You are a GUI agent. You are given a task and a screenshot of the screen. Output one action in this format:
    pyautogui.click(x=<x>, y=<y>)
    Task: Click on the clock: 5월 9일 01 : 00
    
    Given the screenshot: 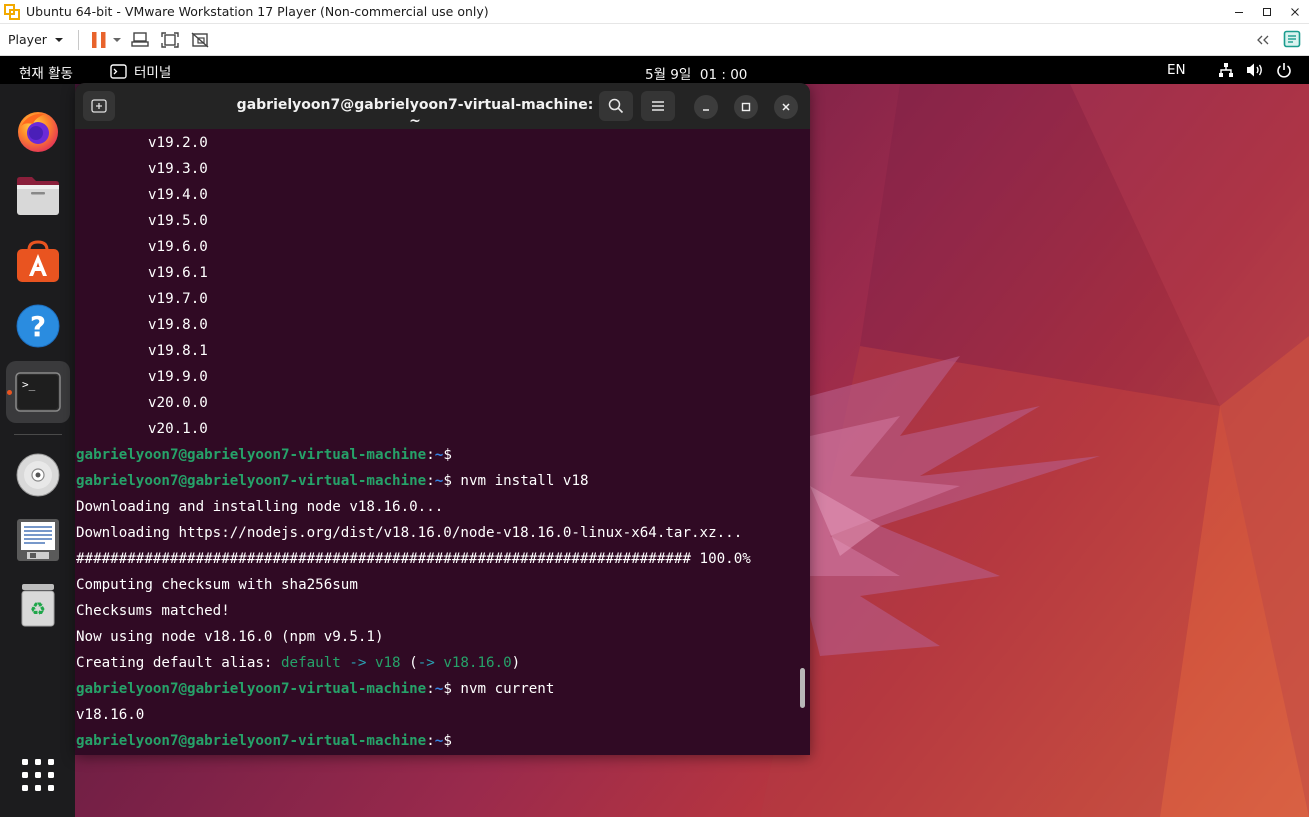 What is the action you would take?
    pyautogui.click(x=696, y=73)
    